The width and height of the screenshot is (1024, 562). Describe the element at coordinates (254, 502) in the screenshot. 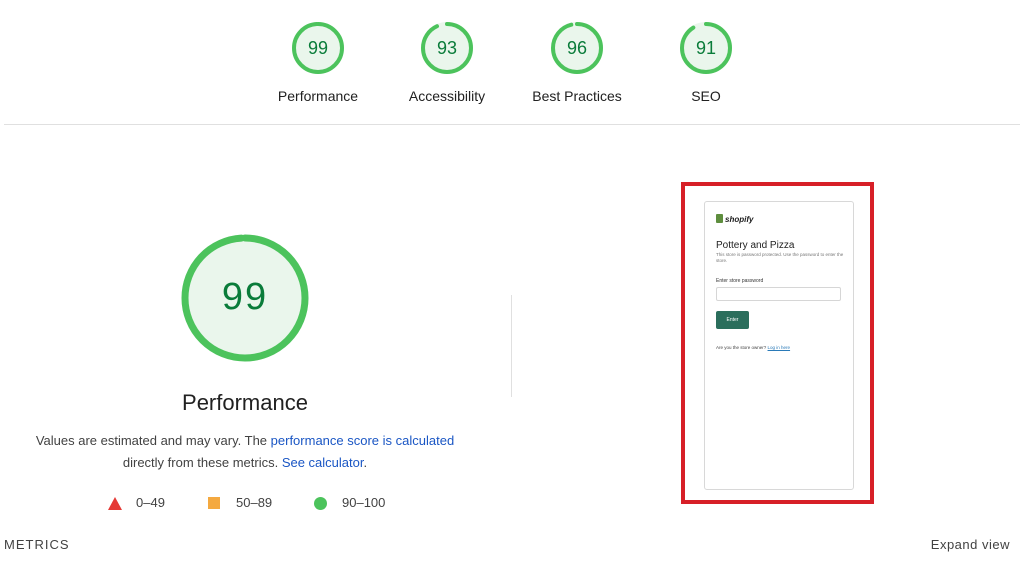

I see `legend-range: 50–89` at that location.